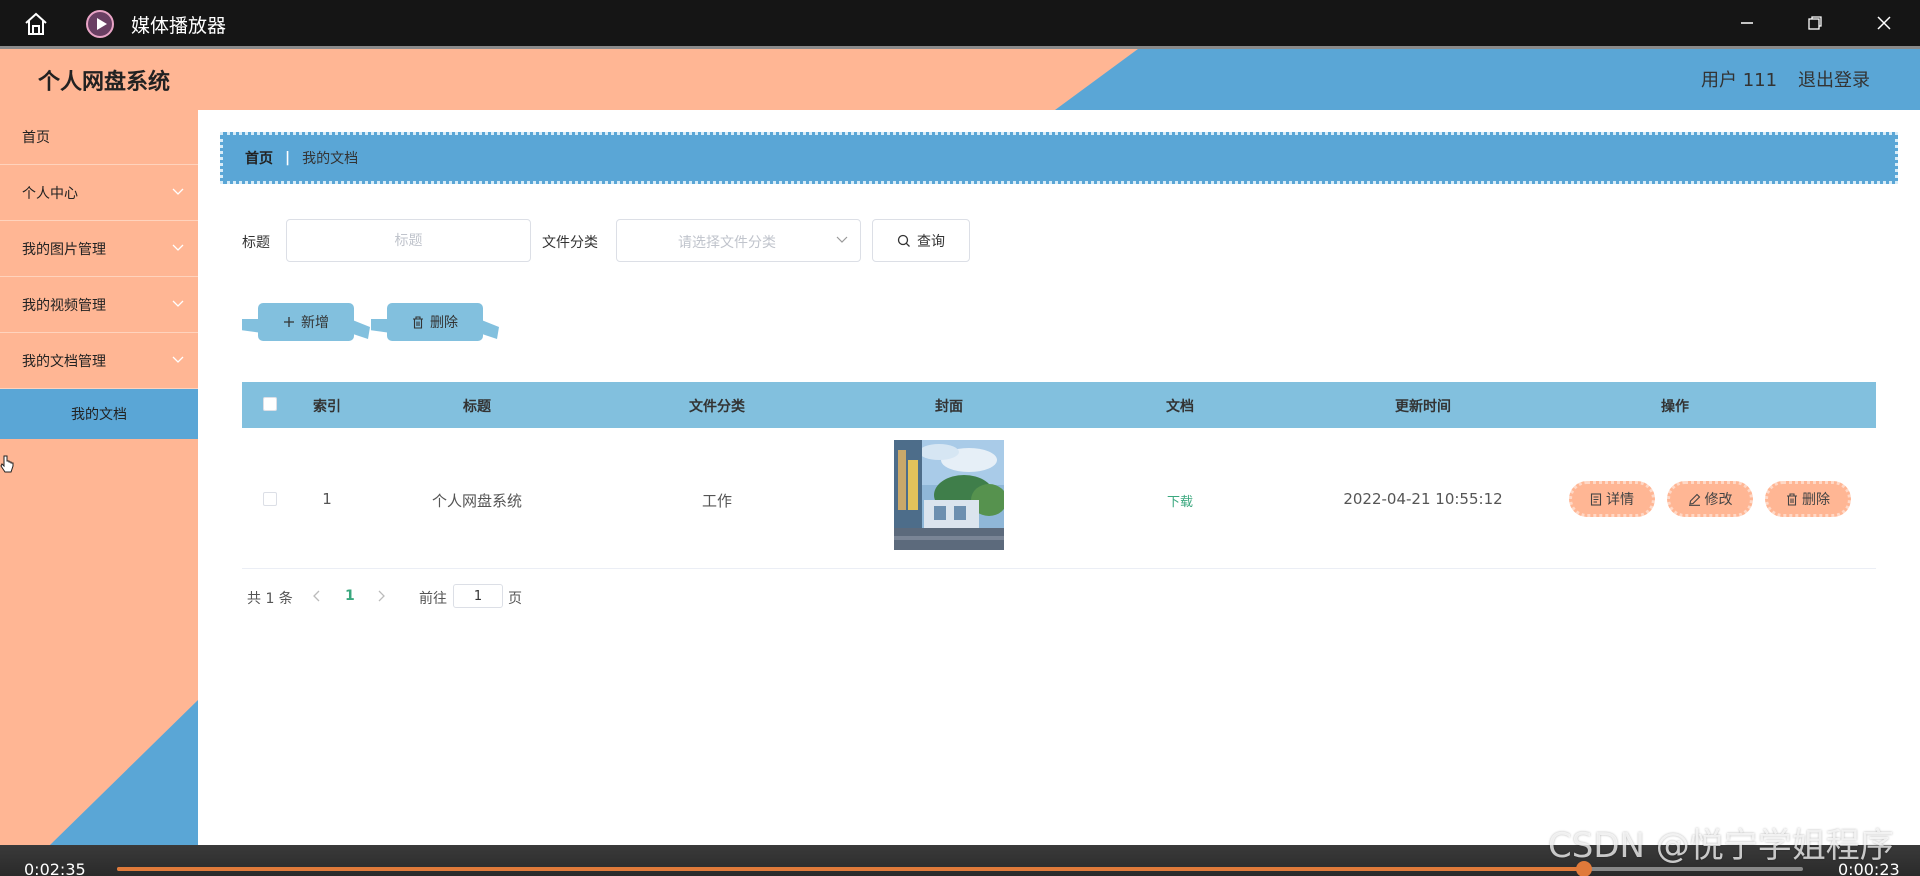 The height and width of the screenshot is (876, 1920). What do you see at coordinates (1180, 500) in the screenshot?
I see `download-link: 下载` at bounding box center [1180, 500].